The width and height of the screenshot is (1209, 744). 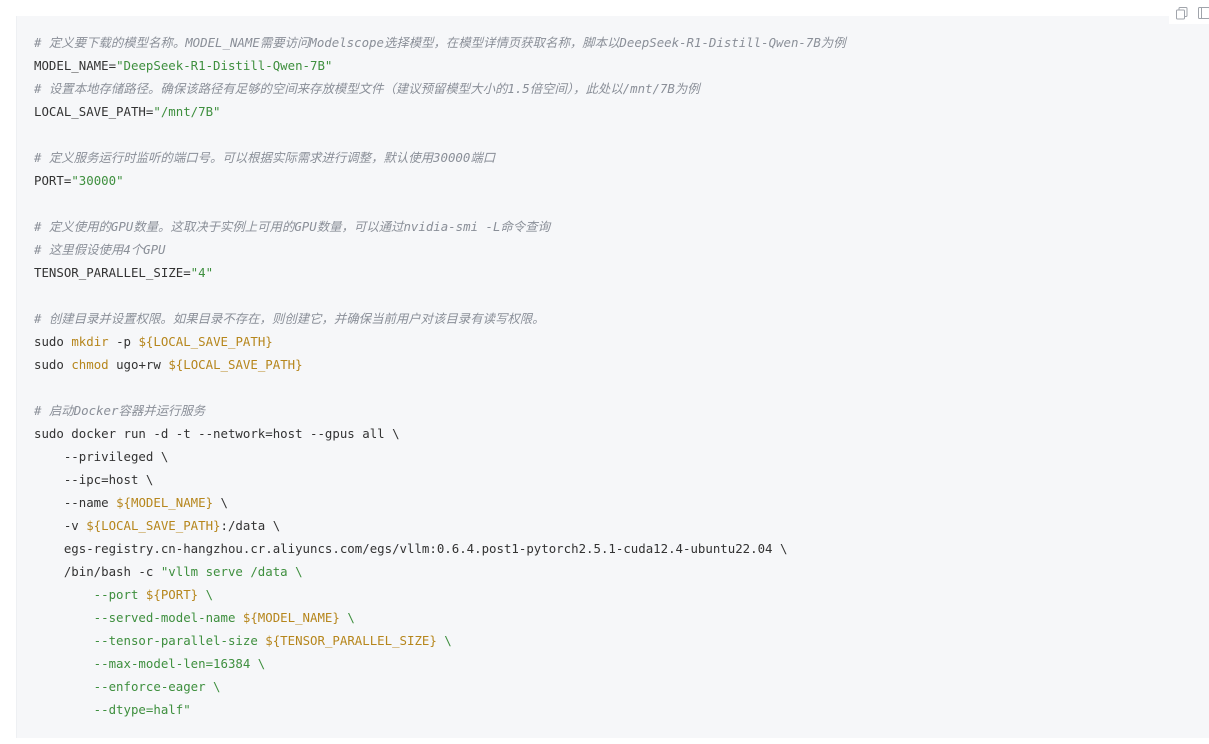 What do you see at coordinates (75, 502) in the screenshot?
I see `code-token-plain: --name` at bounding box center [75, 502].